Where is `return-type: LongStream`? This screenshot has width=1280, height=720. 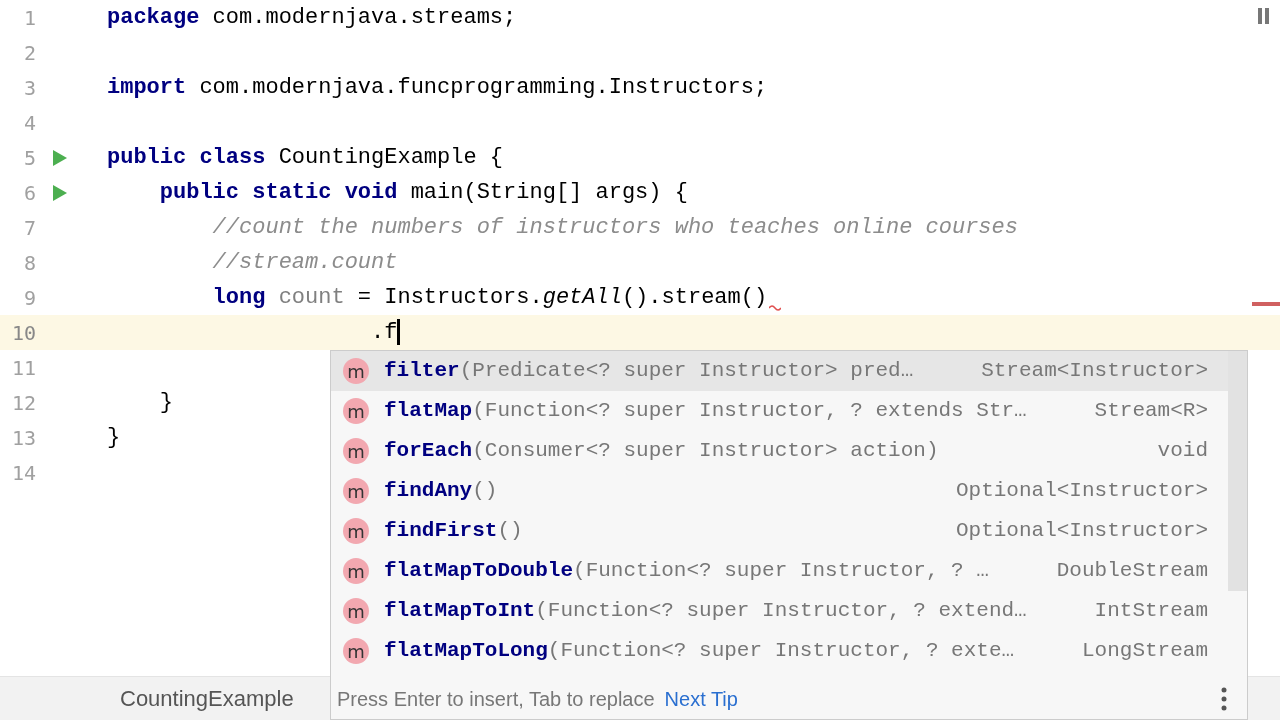 return-type: LongStream is located at coordinates (1144, 651).